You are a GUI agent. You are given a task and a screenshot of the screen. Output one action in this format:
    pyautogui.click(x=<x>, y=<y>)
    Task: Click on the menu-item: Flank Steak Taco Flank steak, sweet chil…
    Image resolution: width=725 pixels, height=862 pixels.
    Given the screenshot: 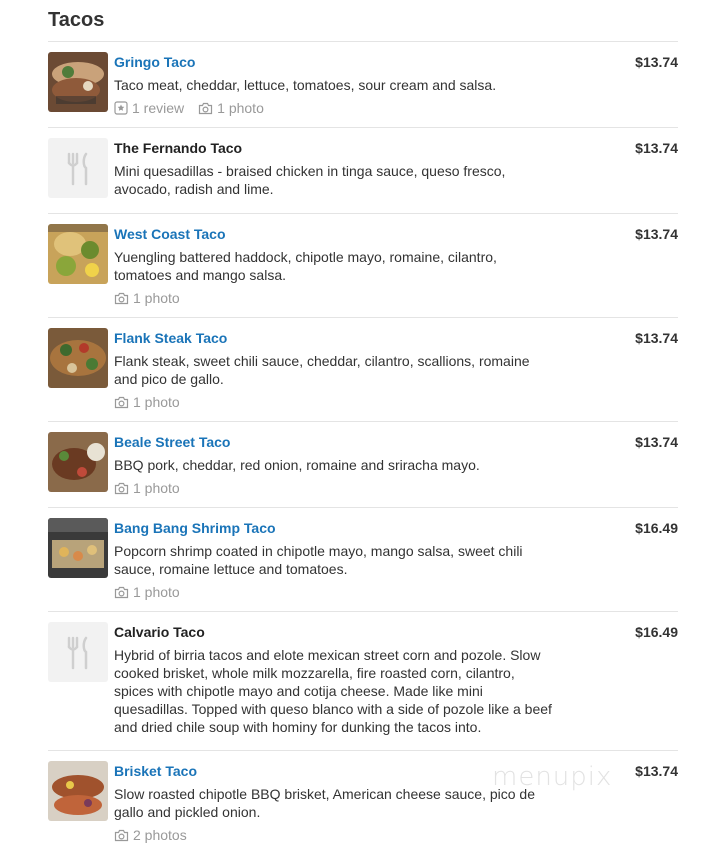 What is the action you would take?
    pyautogui.click(x=363, y=370)
    